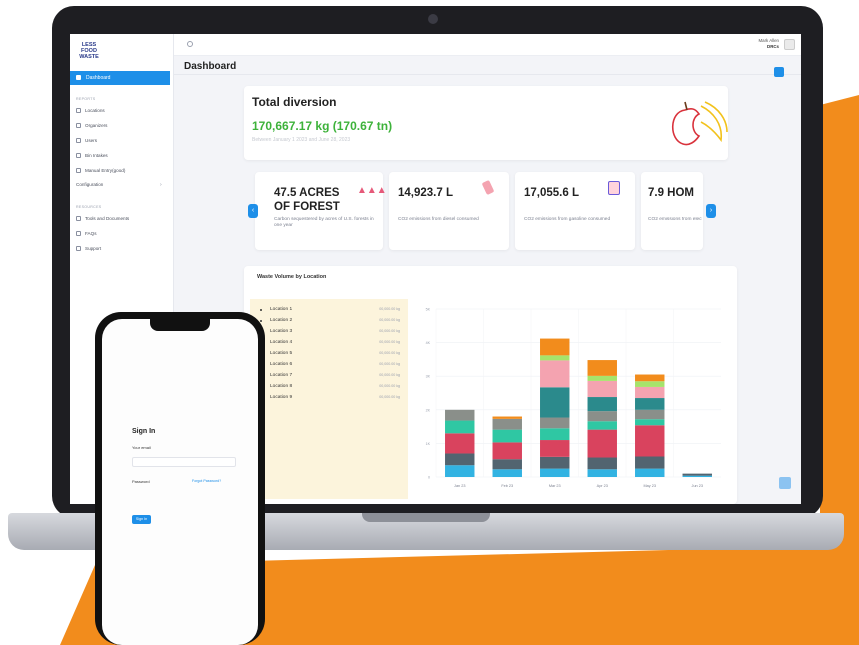 This screenshot has height=645, width=859. I want to click on phone-notch, so click(180, 325).